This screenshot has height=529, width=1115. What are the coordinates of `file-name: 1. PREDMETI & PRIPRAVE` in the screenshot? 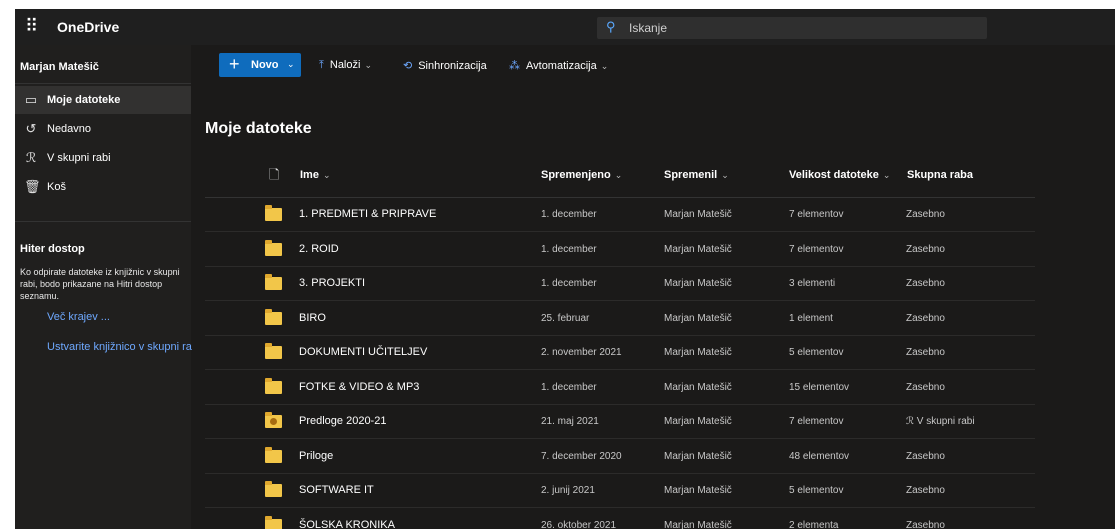 It's located at (367, 214).